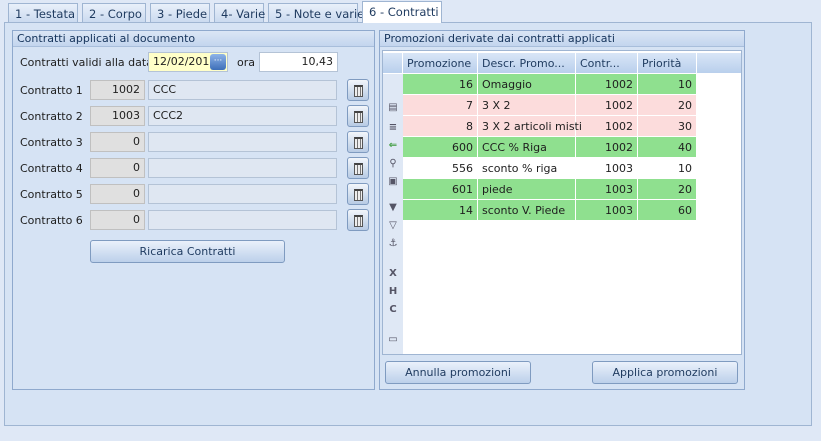 The image size is (821, 441). What do you see at coordinates (393, 226) in the screenshot?
I see `filter-clear-icon: ▽` at bounding box center [393, 226].